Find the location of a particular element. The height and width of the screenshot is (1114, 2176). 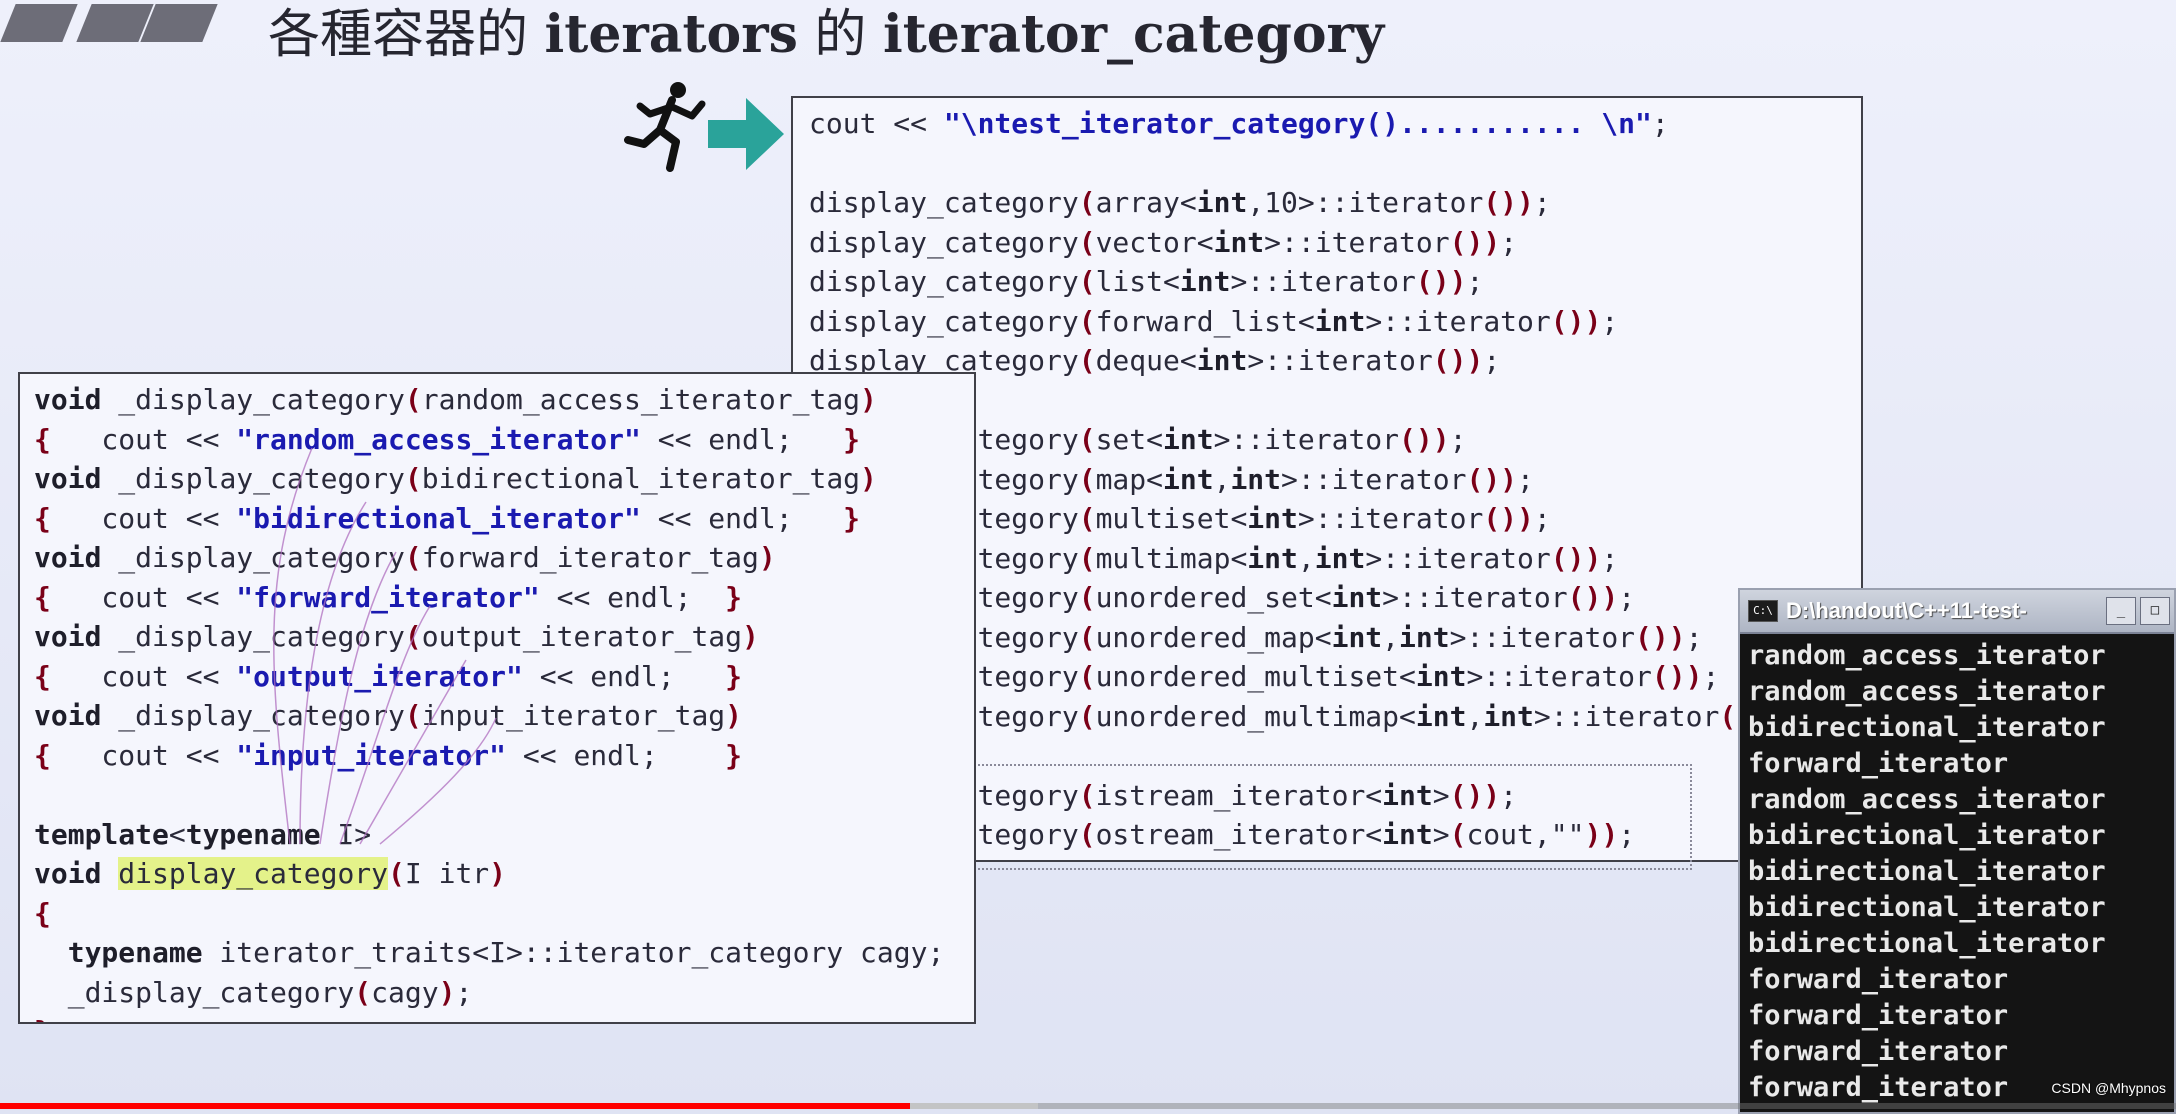

code-token: unordered_map< is located at coordinates (1213, 637).